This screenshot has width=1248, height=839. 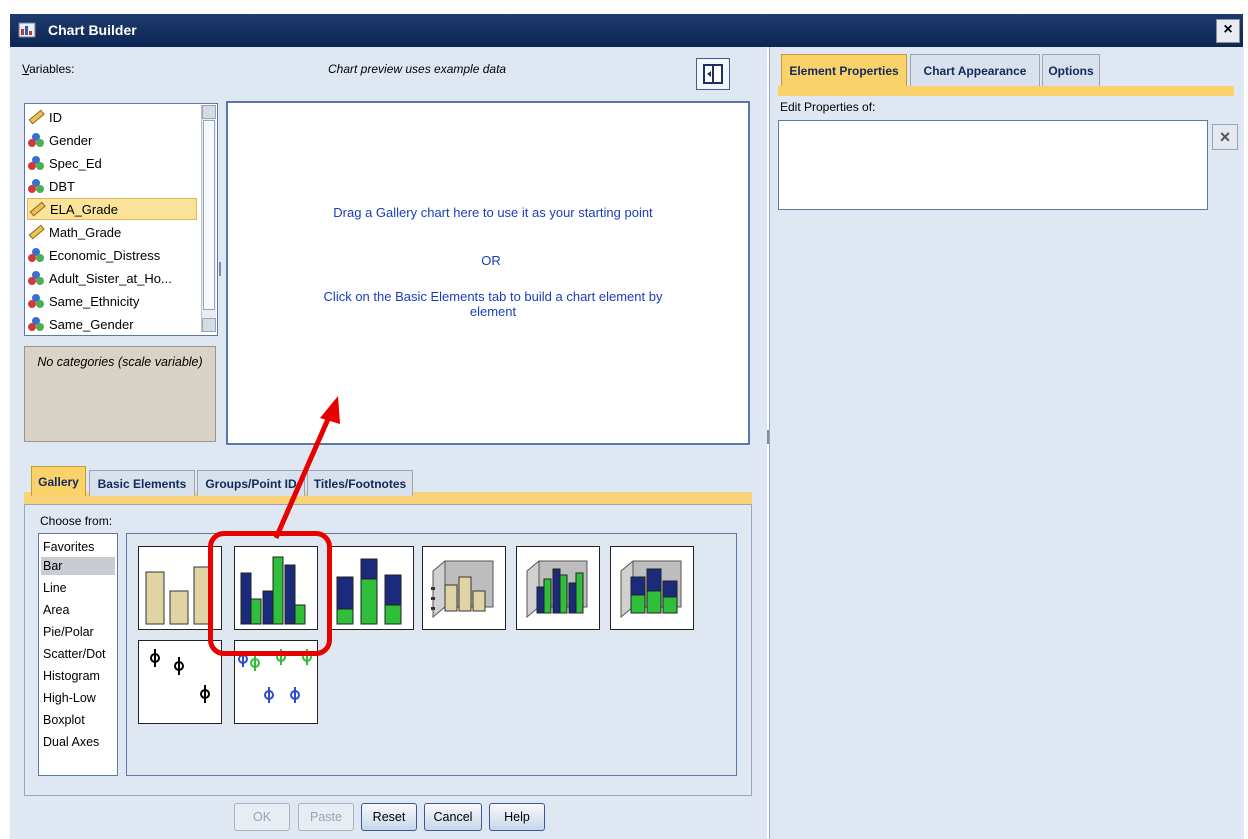 What do you see at coordinates (1228, 31) in the screenshot?
I see `close-icon: ×` at bounding box center [1228, 31].